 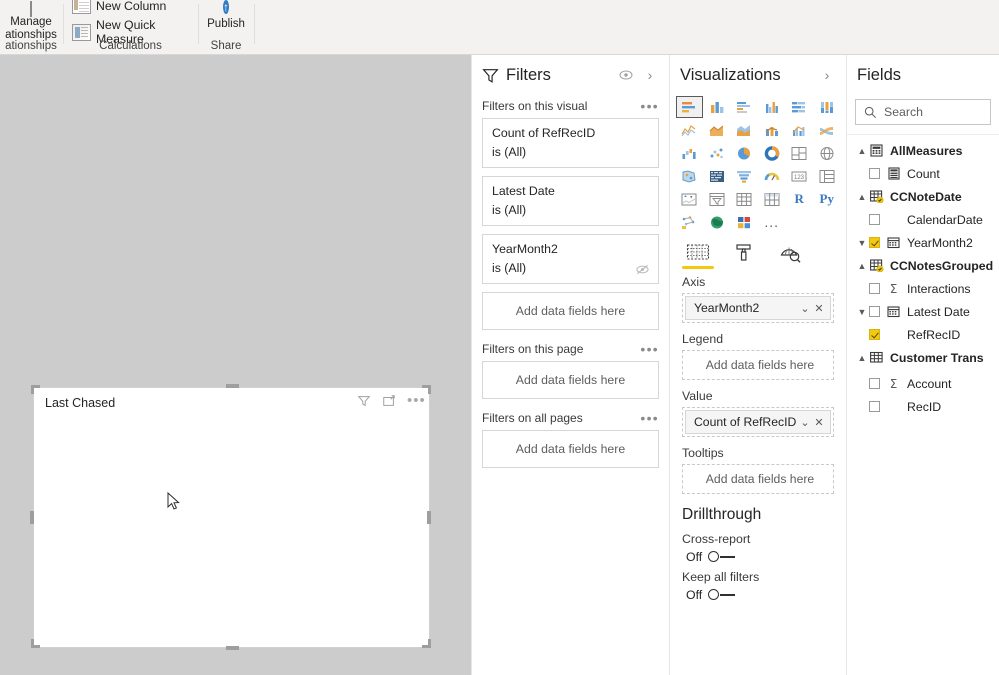 I want to click on field-table-customer-trans: ▲ Customer Trans, so click(x=923, y=357).